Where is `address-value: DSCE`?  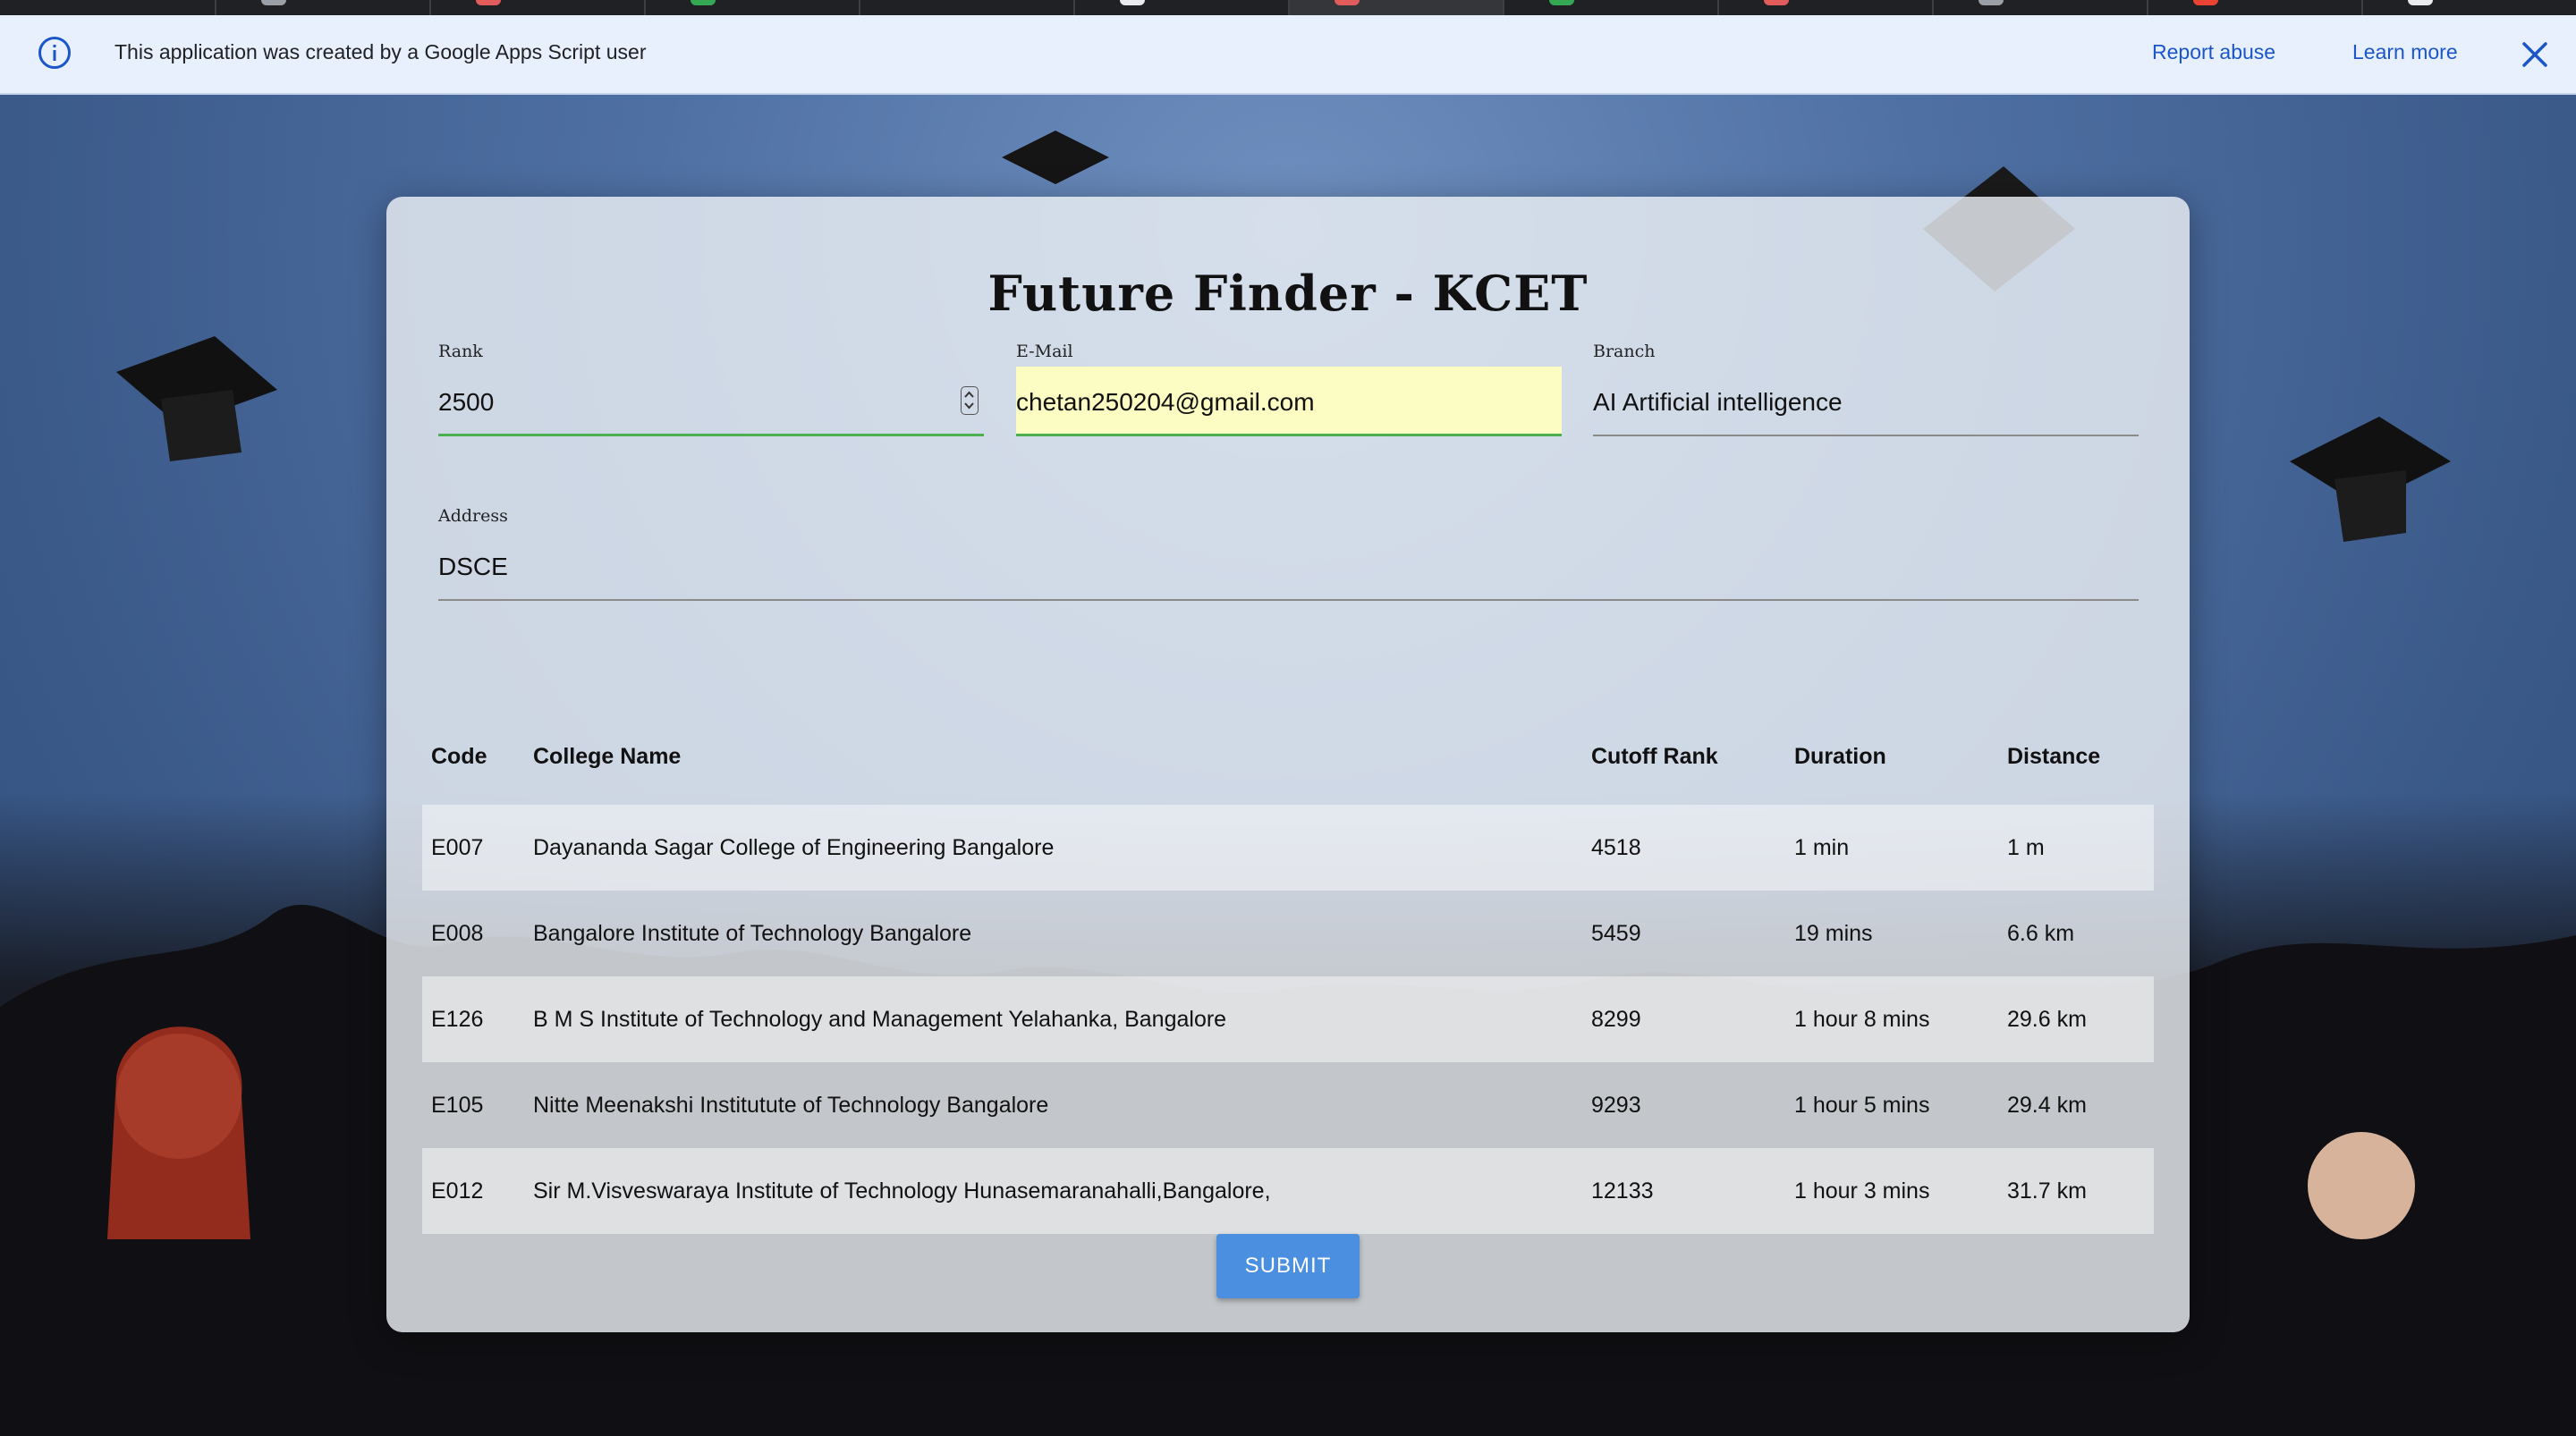 address-value: DSCE is located at coordinates (473, 566).